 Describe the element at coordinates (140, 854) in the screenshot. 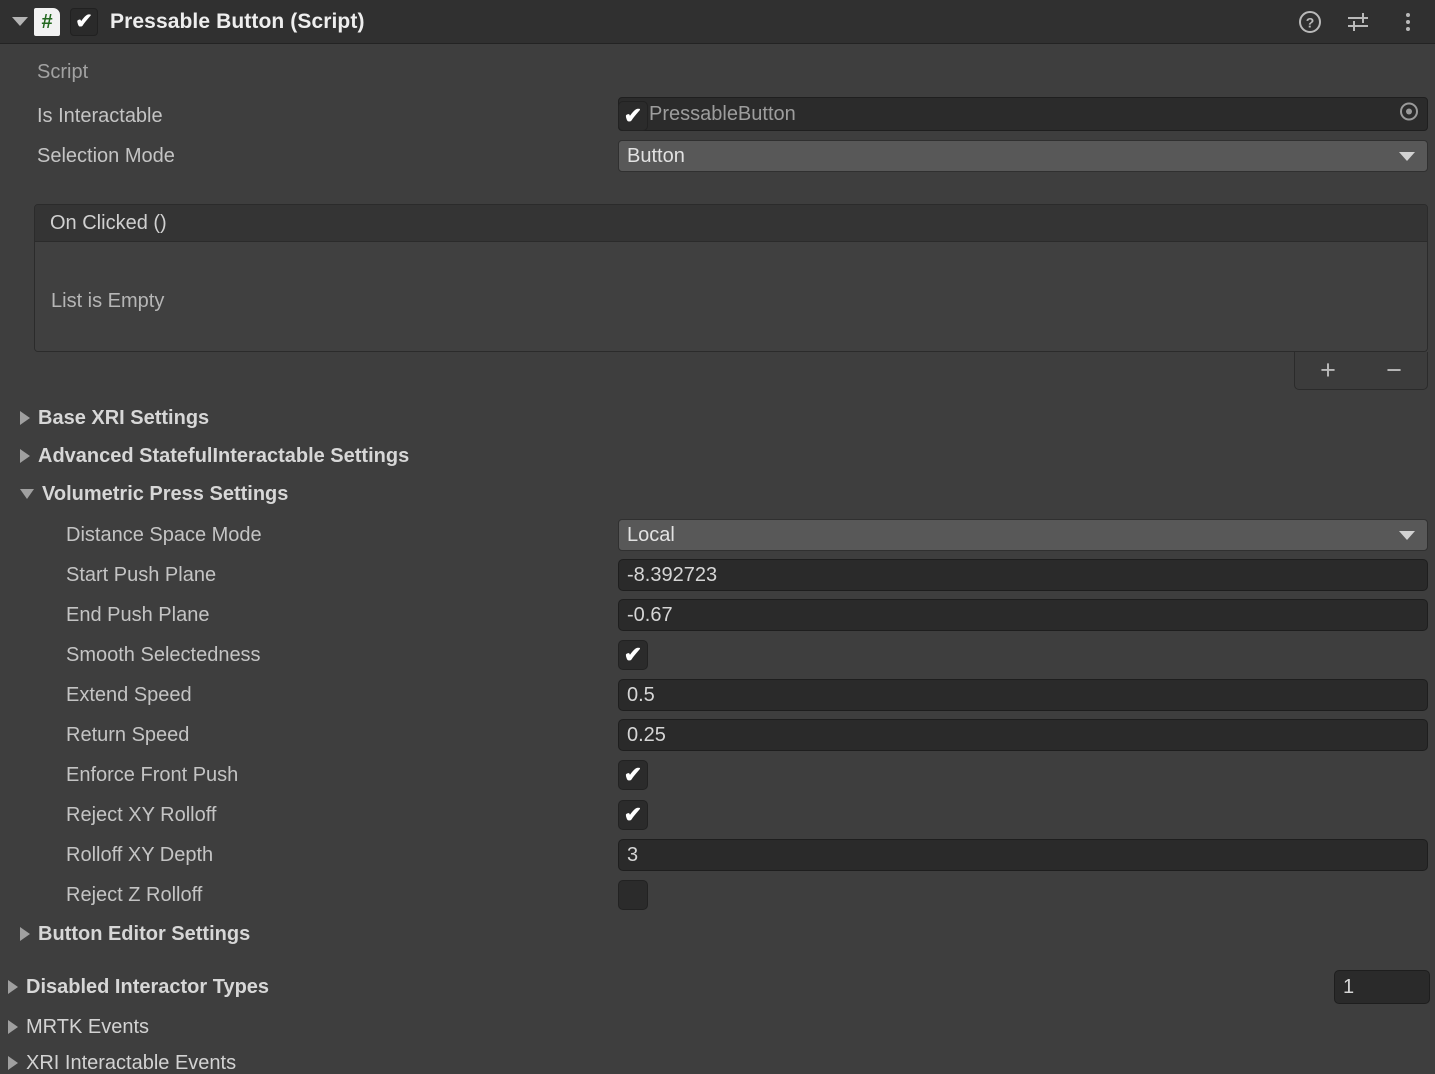

I see `rolloff-xy-depth-label: Rolloff XY Depth` at that location.